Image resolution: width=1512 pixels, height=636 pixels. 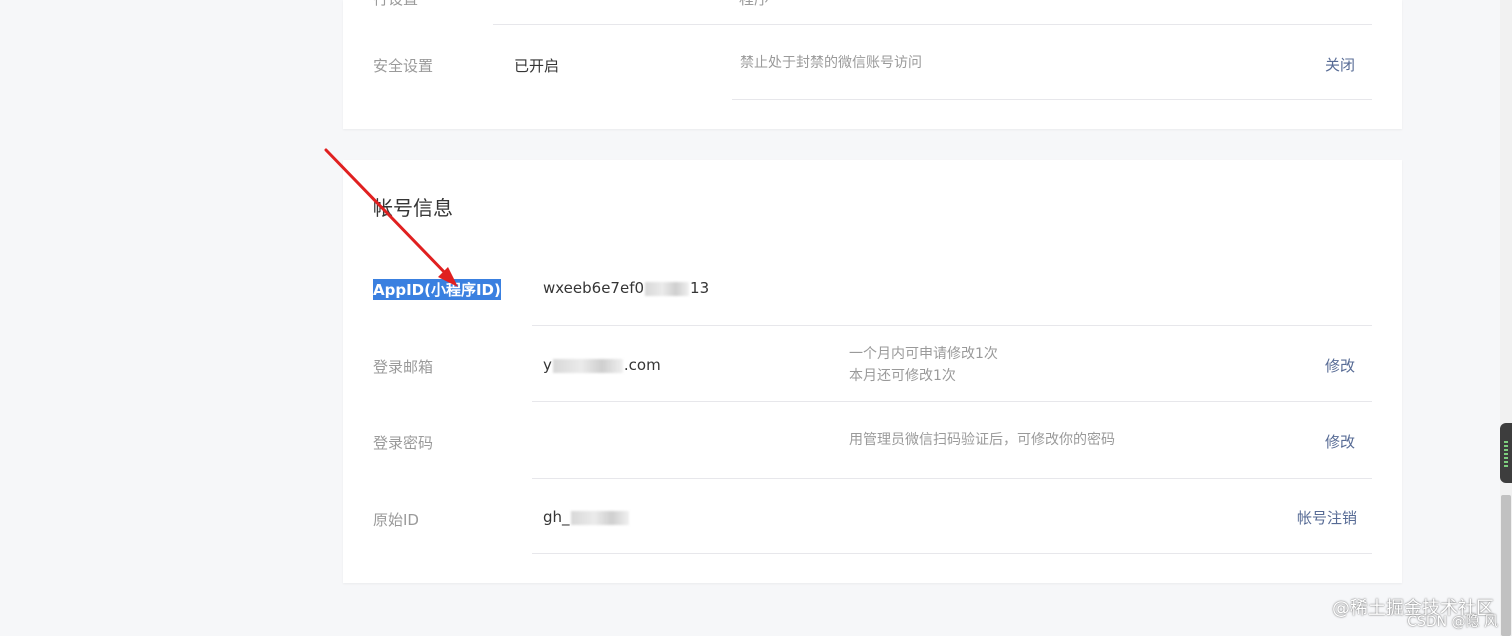 What do you see at coordinates (556, 517) in the screenshot?
I see `original-id-prefix: gh_` at bounding box center [556, 517].